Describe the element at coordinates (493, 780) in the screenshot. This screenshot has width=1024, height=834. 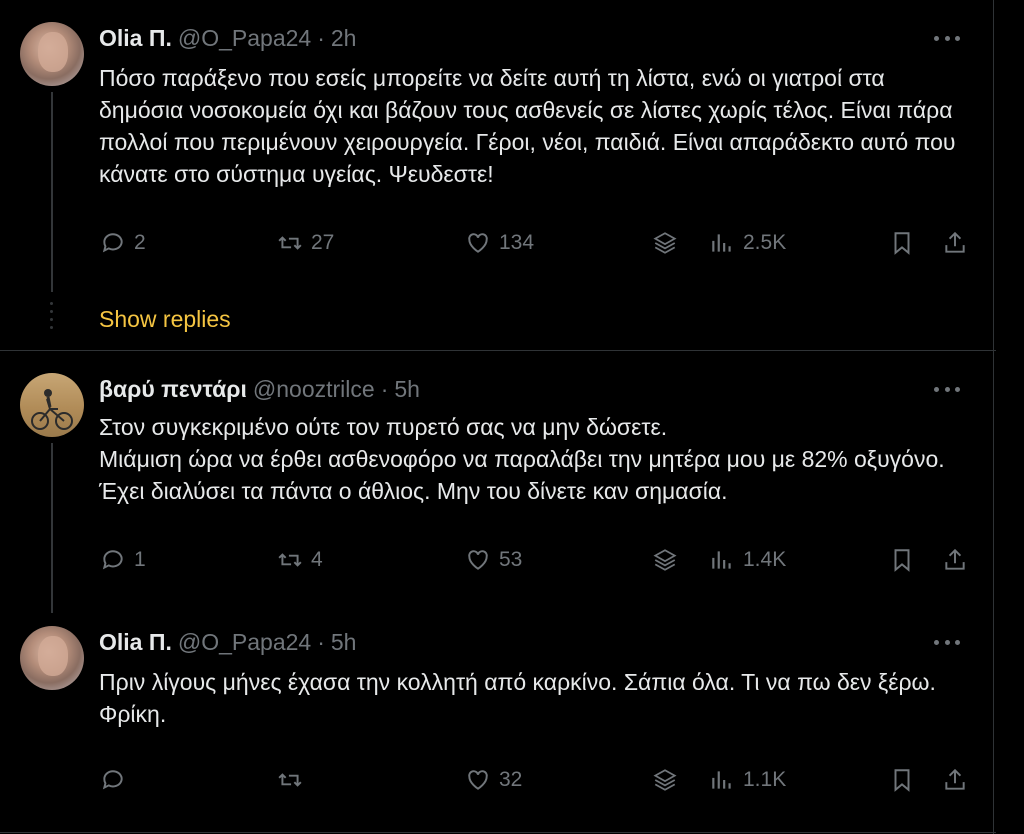
I see `like-button: 32` at that location.